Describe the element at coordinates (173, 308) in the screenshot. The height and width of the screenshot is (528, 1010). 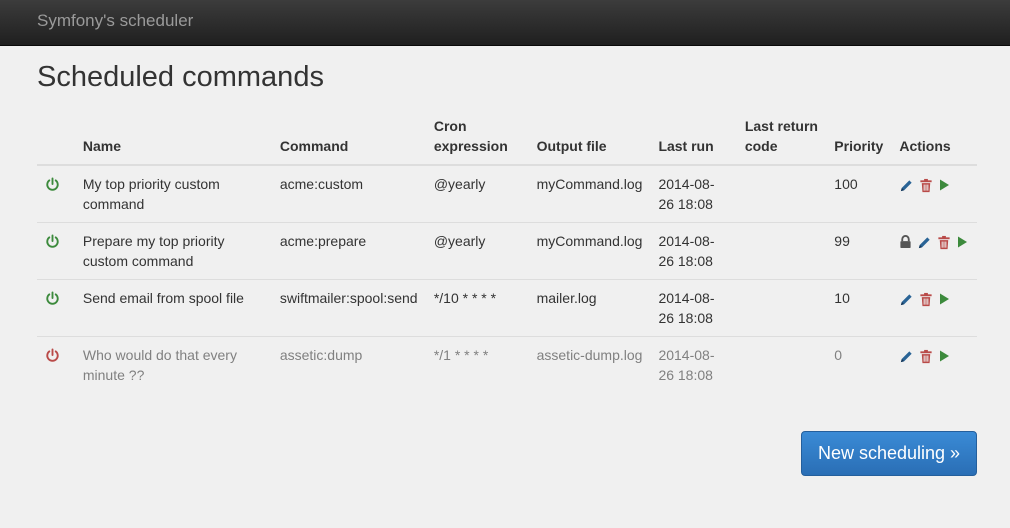
I see `name-cell: Send email from spool file` at that location.